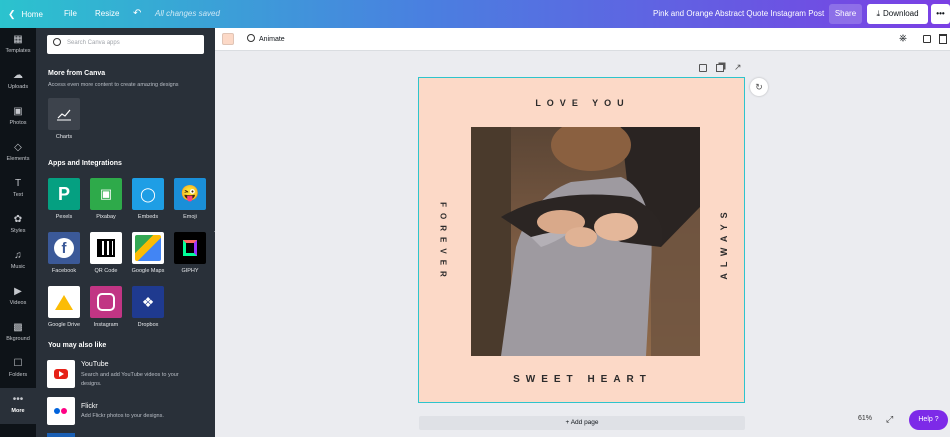  I want to click on app-emoji: 😜 Emoji, so click(190, 199).